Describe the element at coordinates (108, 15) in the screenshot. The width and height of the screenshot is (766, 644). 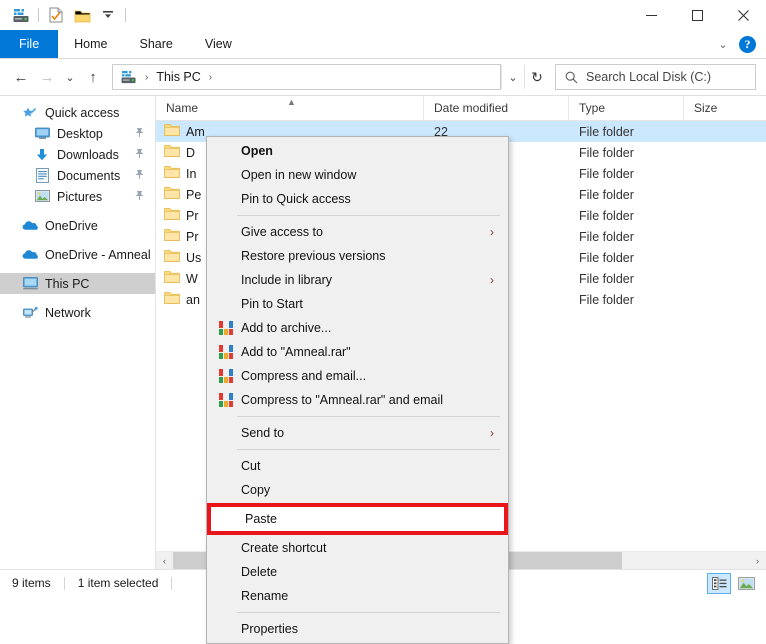
I see `customize-qat-icon` at that location.